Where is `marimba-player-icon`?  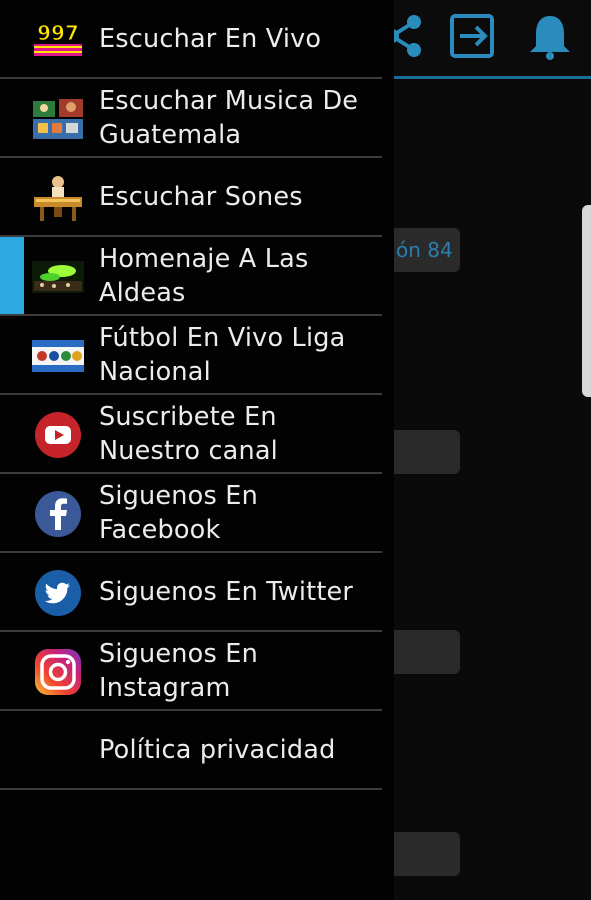
marimba-player-icon is located at coordinates (58, 198).